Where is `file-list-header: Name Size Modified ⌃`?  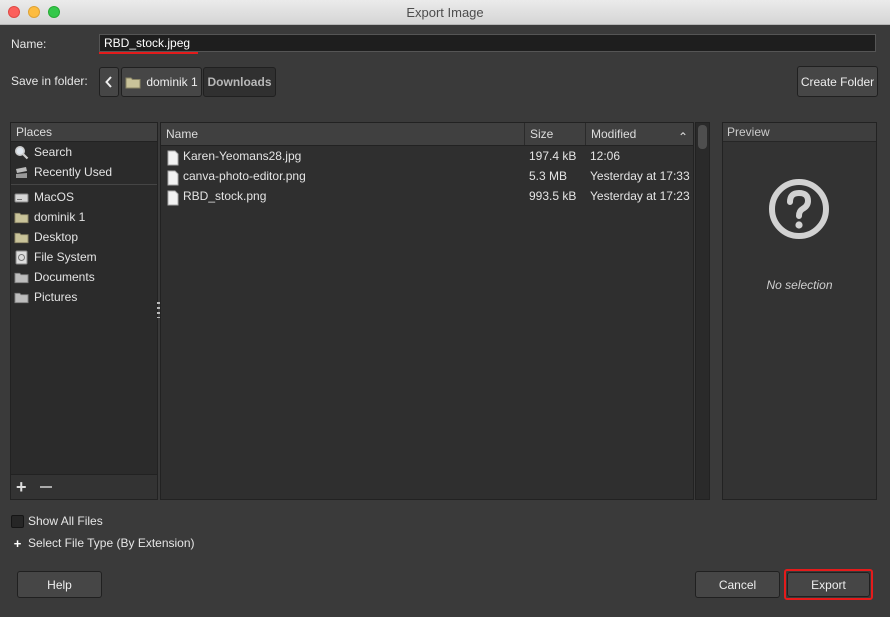 file-list-header: Name Size Modified ⌃ is located at coordinates (427, 134).